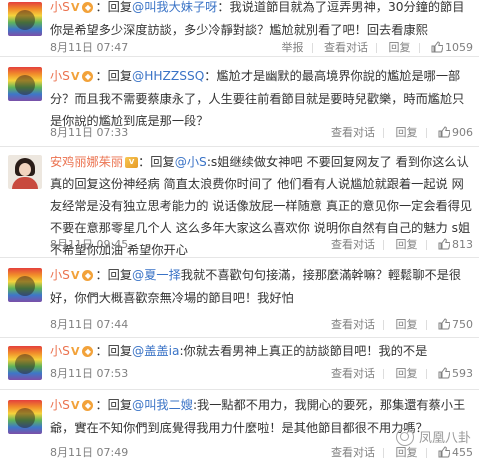 The height and width of the screenshot is (470, 479). I want to click on watermark: 凤凰八卦, so click(433, 436).